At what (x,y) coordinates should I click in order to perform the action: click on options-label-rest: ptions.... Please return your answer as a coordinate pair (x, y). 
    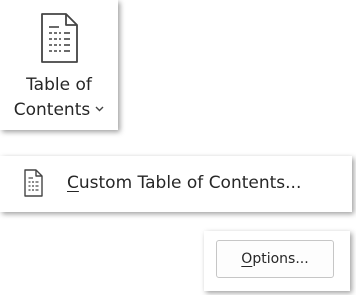
    Looking at the image, I should click on (280, 259).